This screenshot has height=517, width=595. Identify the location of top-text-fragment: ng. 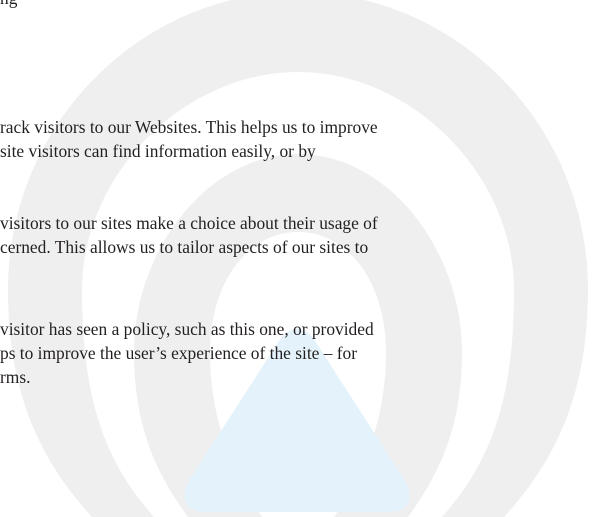
(26, 4).